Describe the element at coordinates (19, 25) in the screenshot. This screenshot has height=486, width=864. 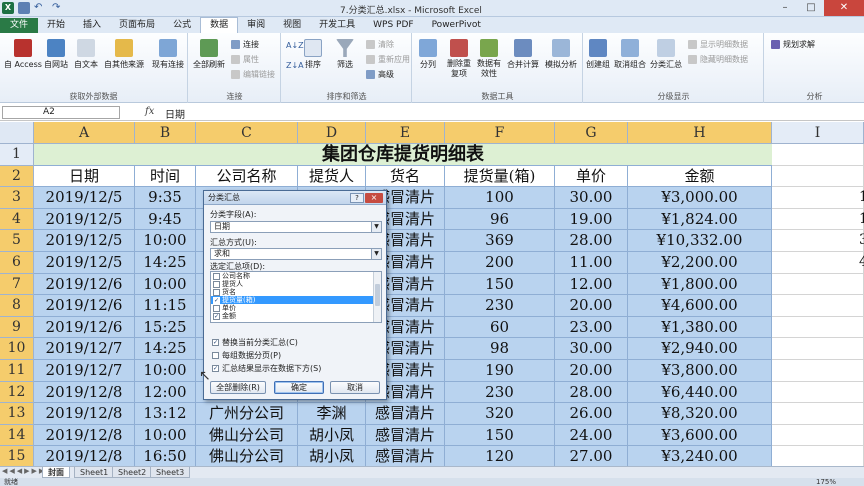
I see `tab-file: 文件` at that location.